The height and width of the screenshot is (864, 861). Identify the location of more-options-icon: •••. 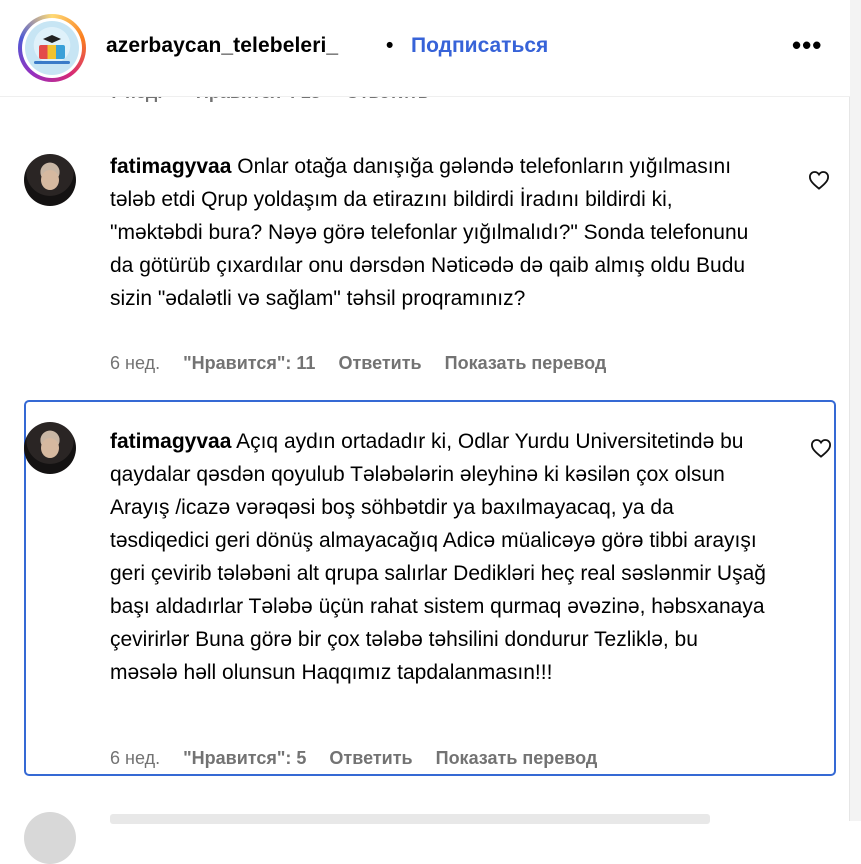
(807, 45).